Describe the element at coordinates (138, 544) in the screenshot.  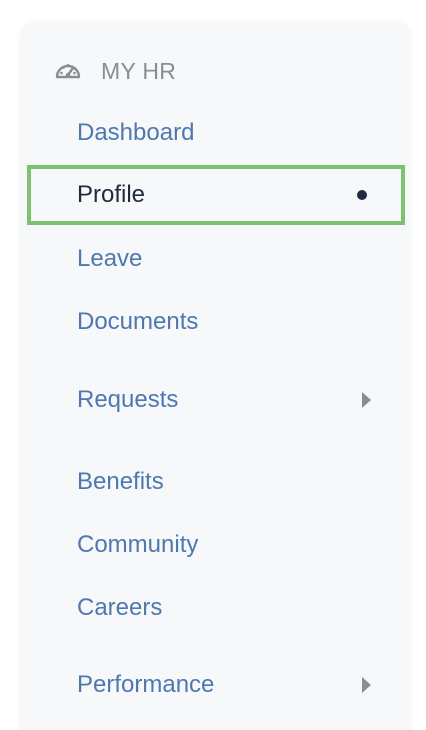
I see `sidebar-item-label: Community` at that location.